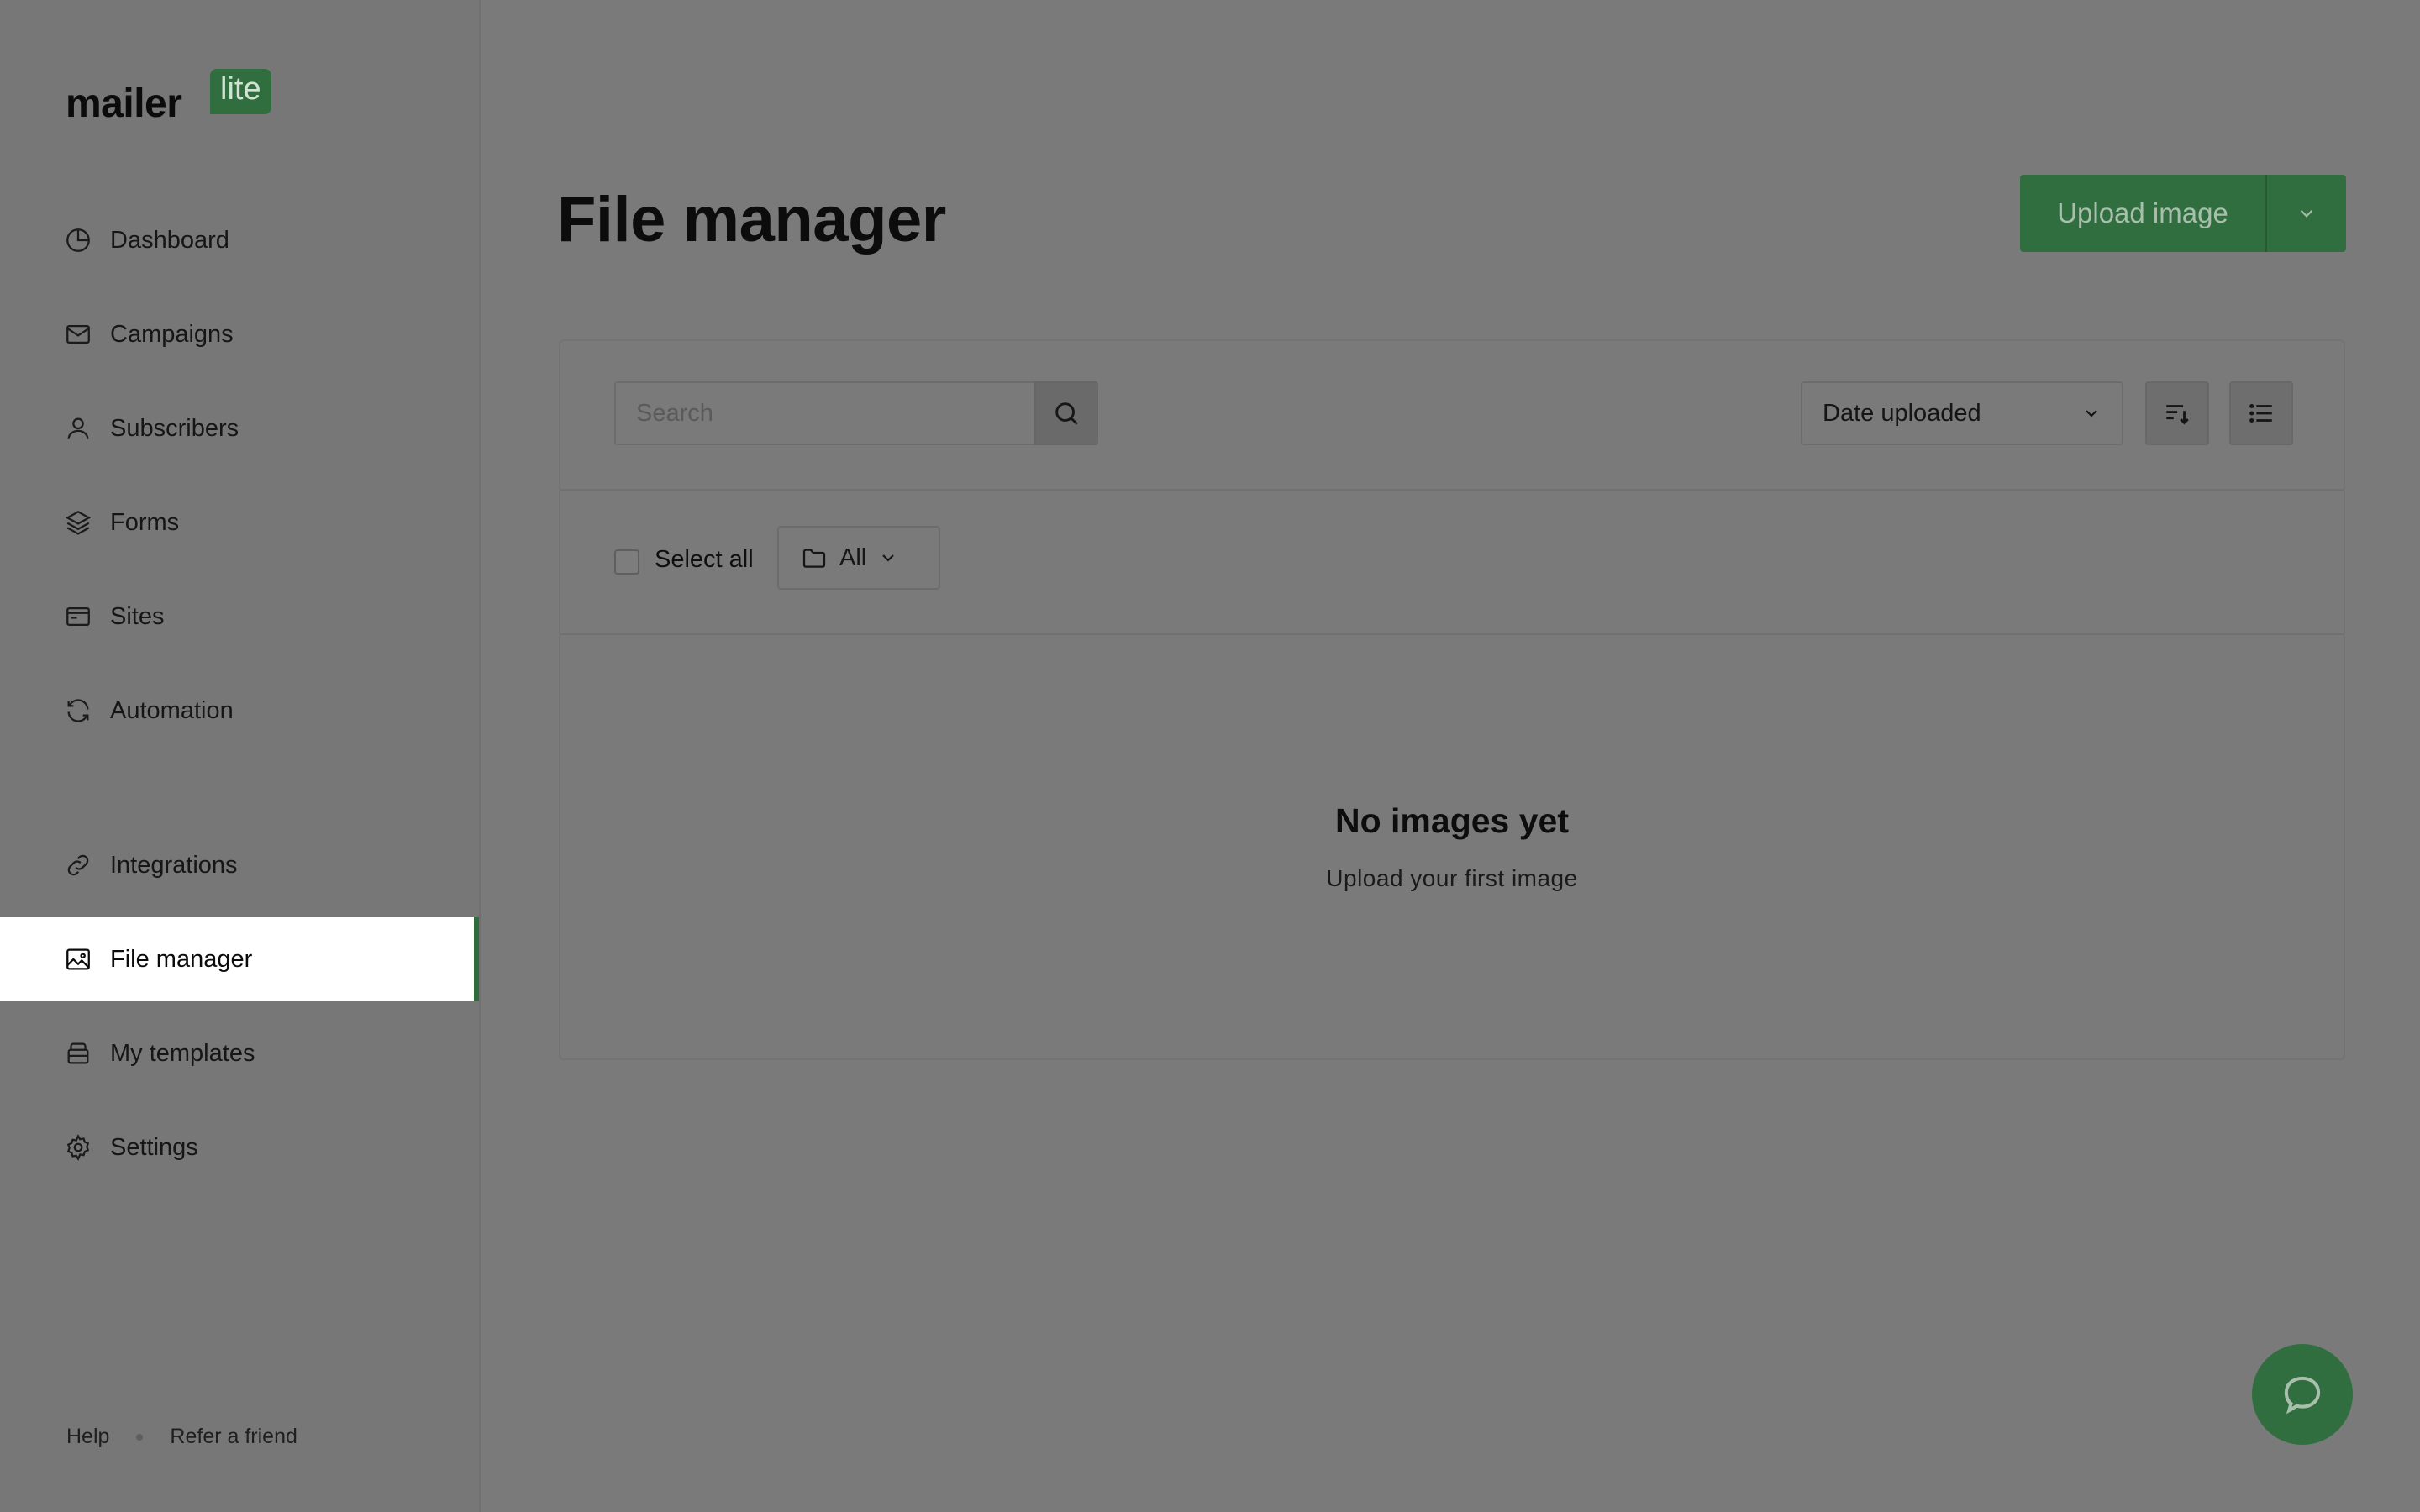 The width and height of the screenshot is (2420, 1512). I want to click on sidebar-item-dashboard: Dashboard, so click(240, 240).